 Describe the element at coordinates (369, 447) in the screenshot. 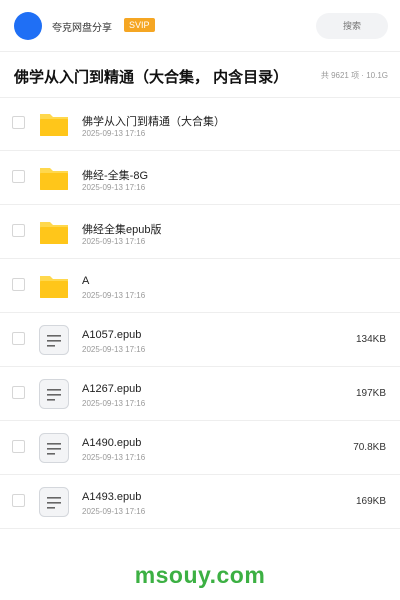

I see `item-size: 70.8KB` at that location.